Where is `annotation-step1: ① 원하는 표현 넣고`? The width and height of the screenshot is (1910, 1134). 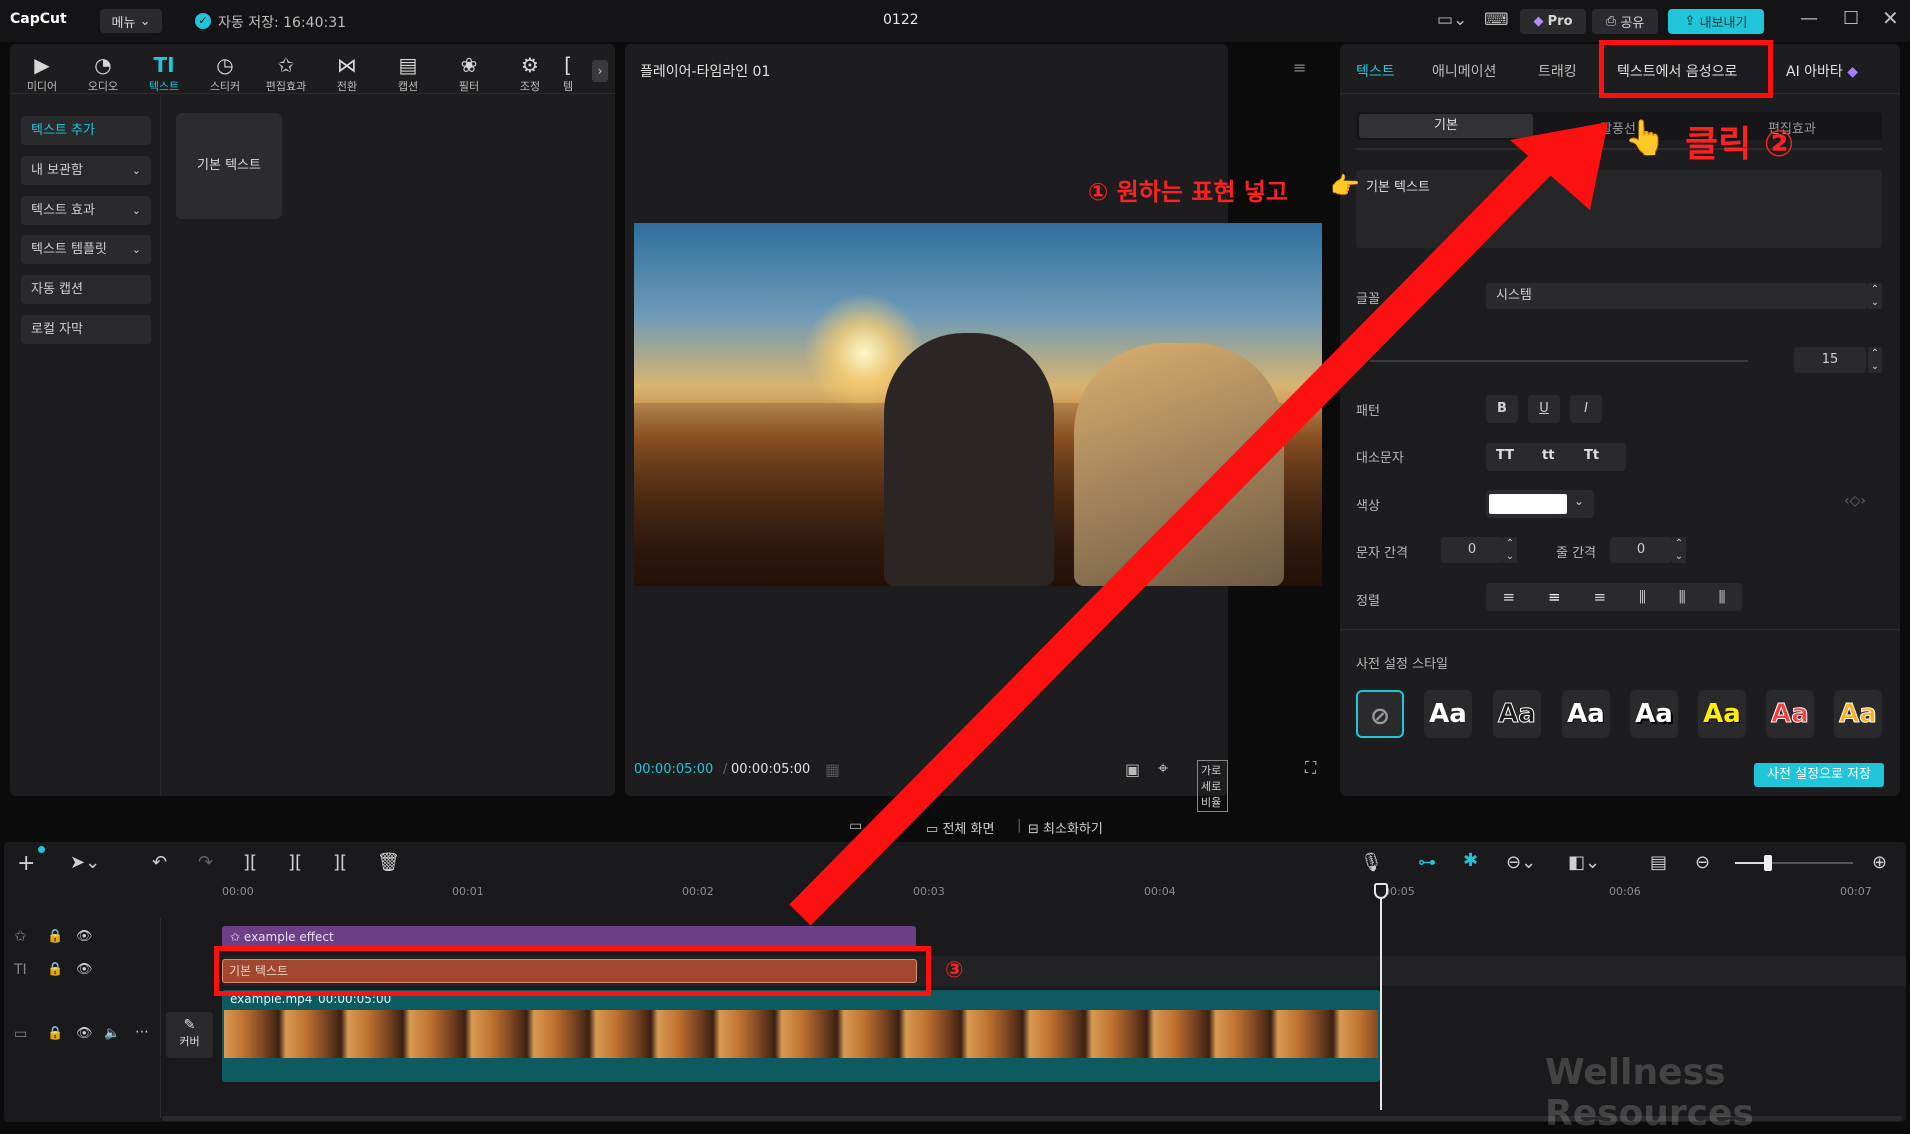 annotation-step1: ① 원하는 표현 넣고 is located at coordinates (1188, 192).